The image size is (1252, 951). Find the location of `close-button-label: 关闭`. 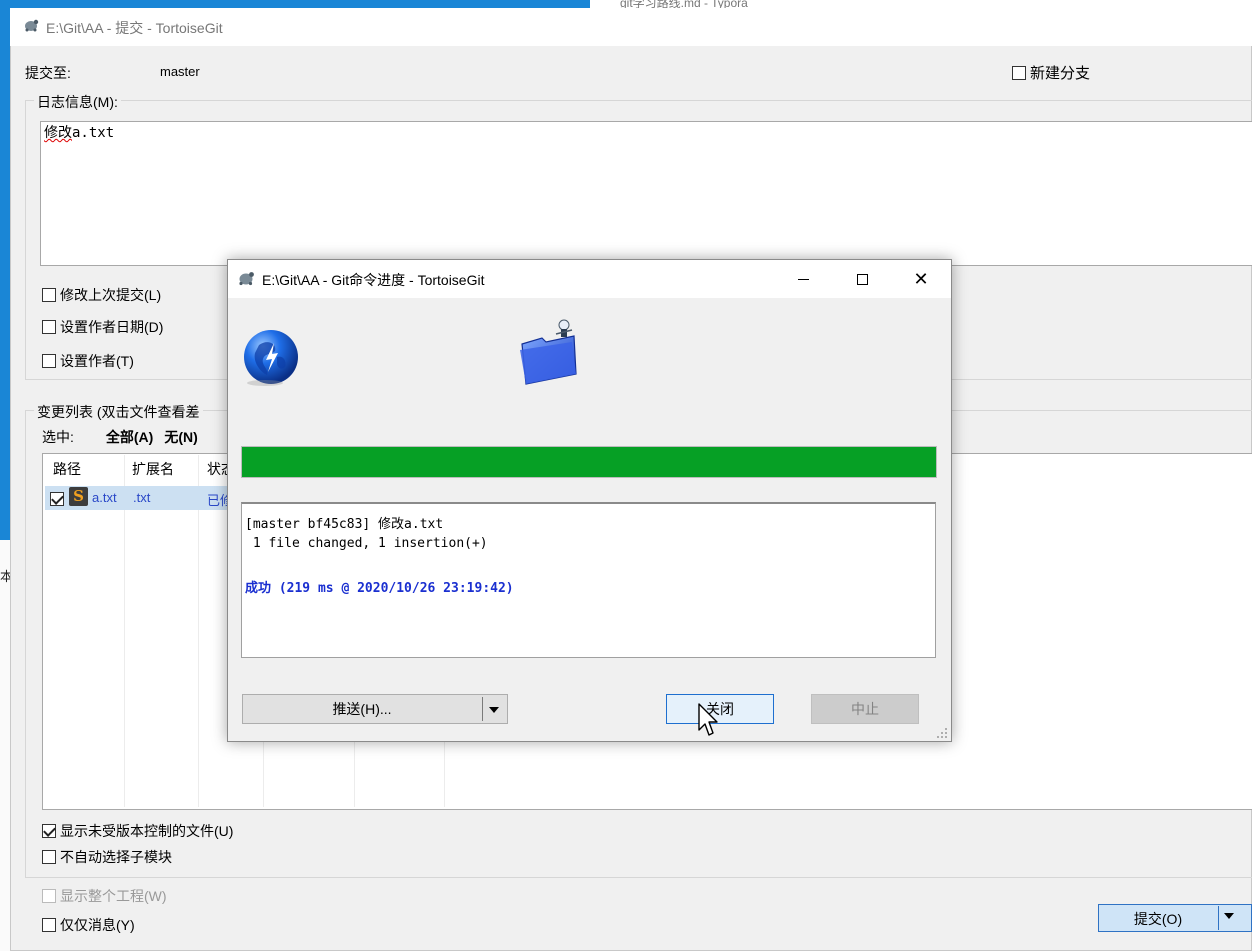

close-button-label: 关闭 is located at coordinates (720, 709).